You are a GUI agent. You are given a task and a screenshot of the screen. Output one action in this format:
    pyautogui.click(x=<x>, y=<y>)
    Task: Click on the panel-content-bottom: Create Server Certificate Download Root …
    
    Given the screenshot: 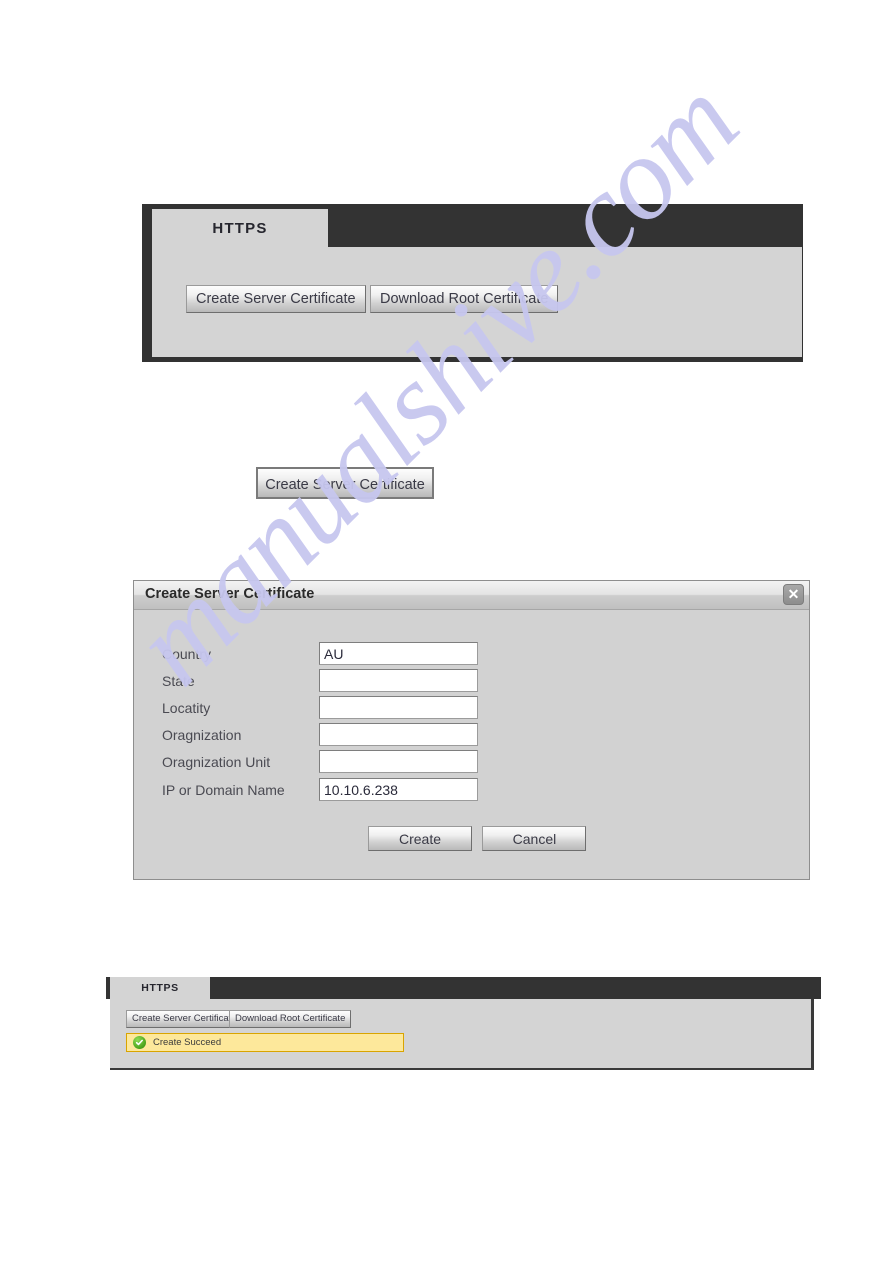 What is the action you would take?
    pyautogui.click(x=462, y=1034)
    